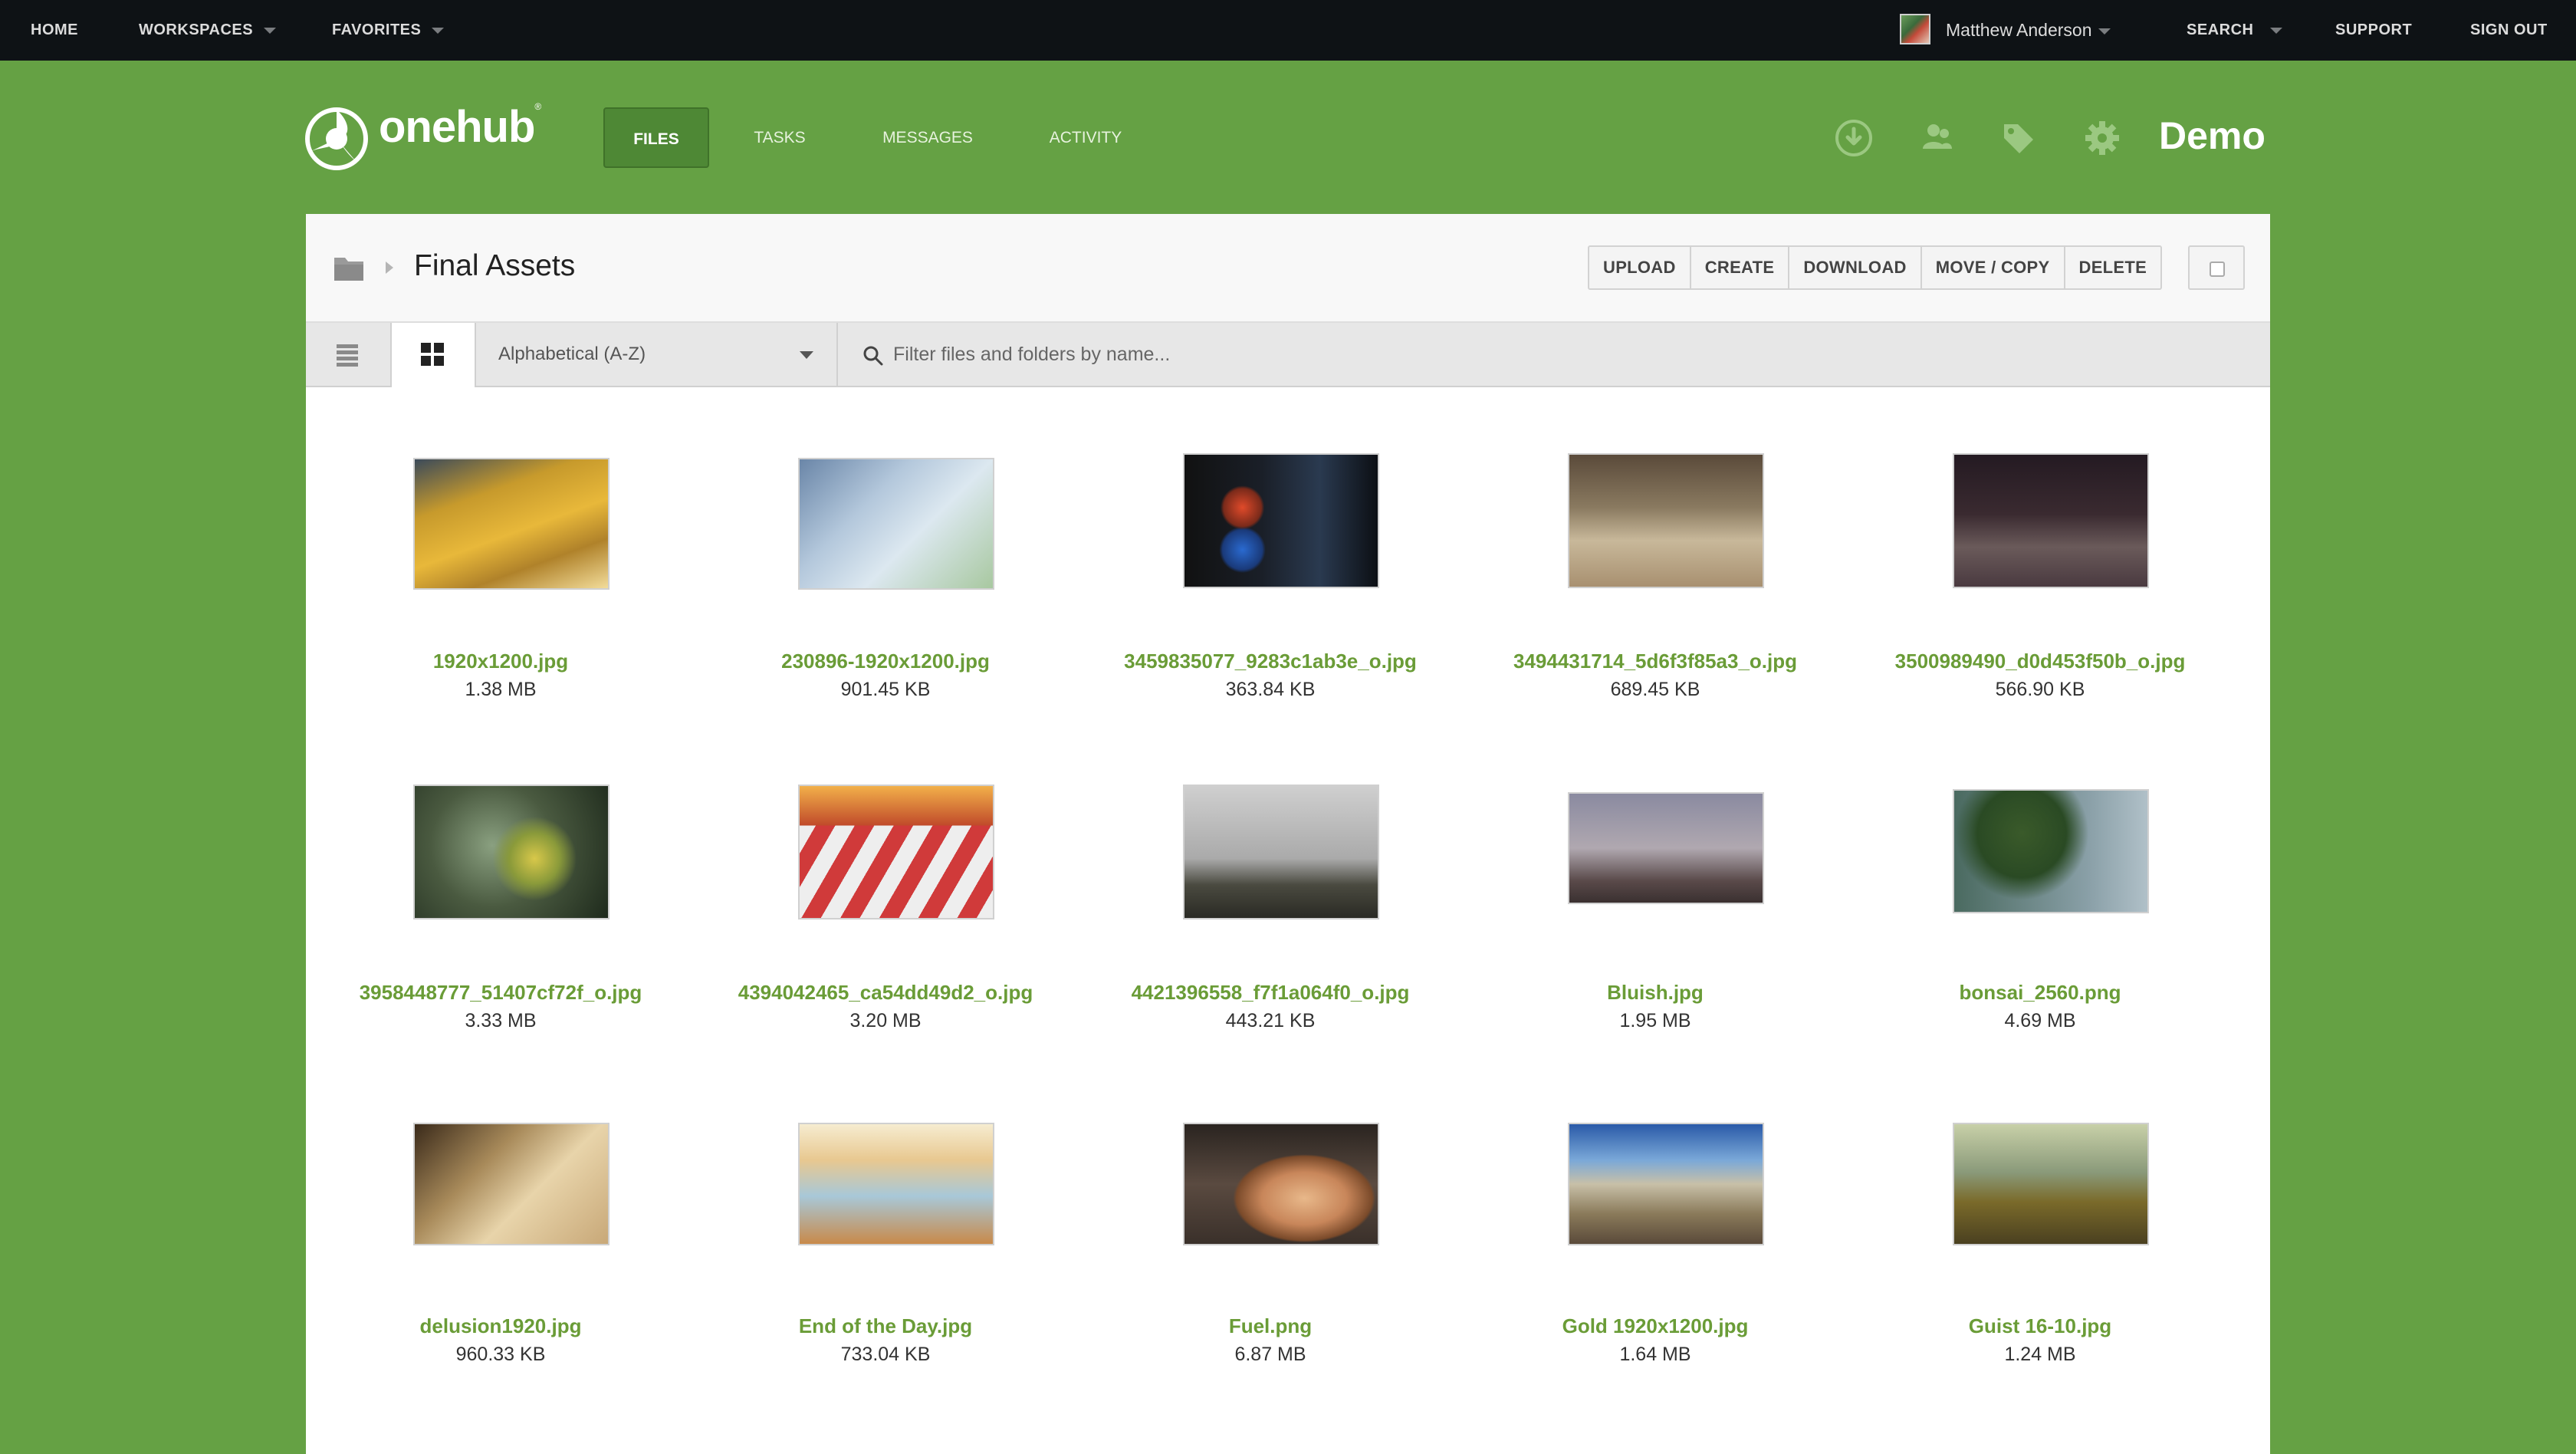  I want to click on search-menu: SEARCH, so click(2235, 30).